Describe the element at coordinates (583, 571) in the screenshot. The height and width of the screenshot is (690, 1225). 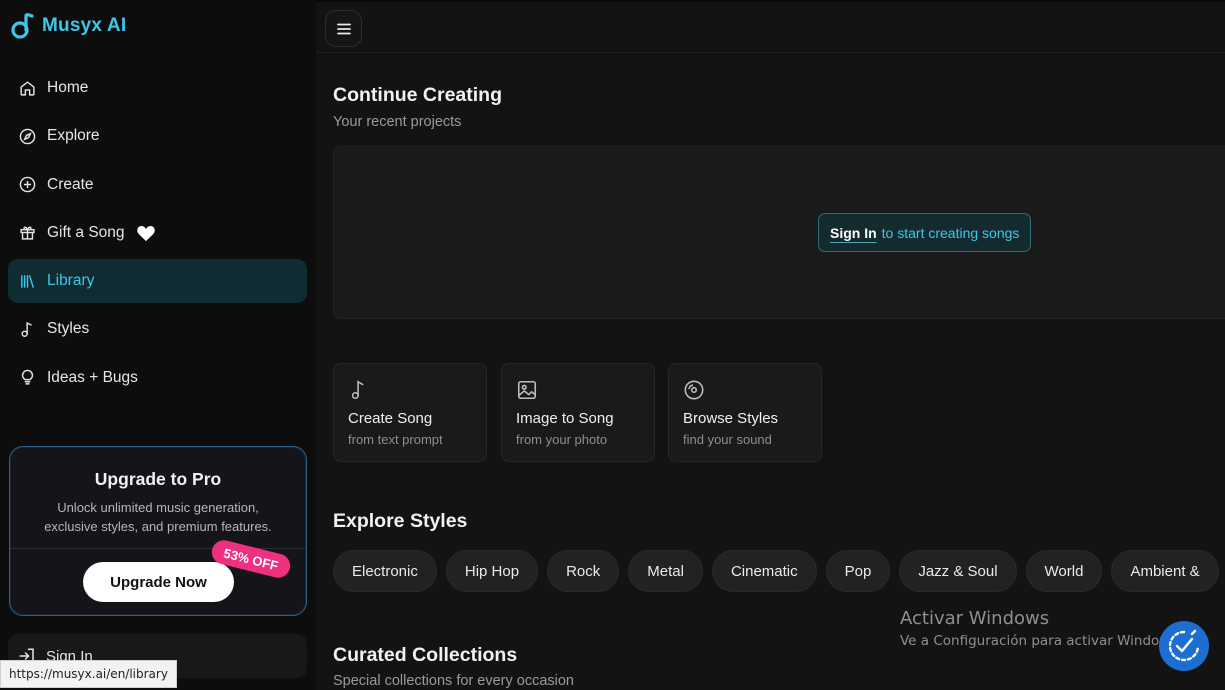
I see `style-chip-rock: Rock` at that location.